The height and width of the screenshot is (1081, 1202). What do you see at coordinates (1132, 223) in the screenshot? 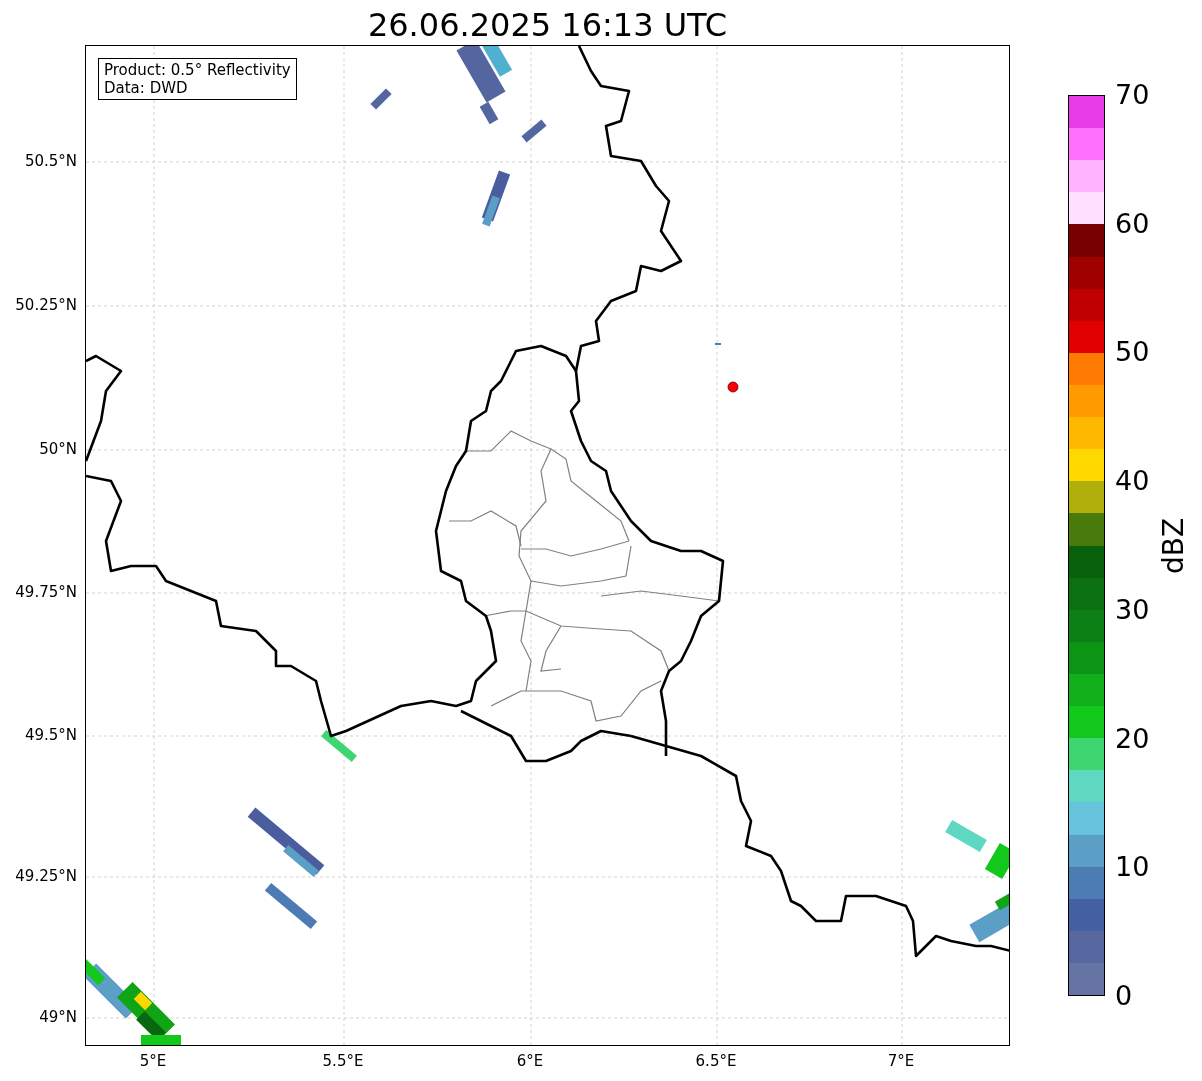
I see `colorbar-tick-label: 60` at bounding box center [1132, 223].